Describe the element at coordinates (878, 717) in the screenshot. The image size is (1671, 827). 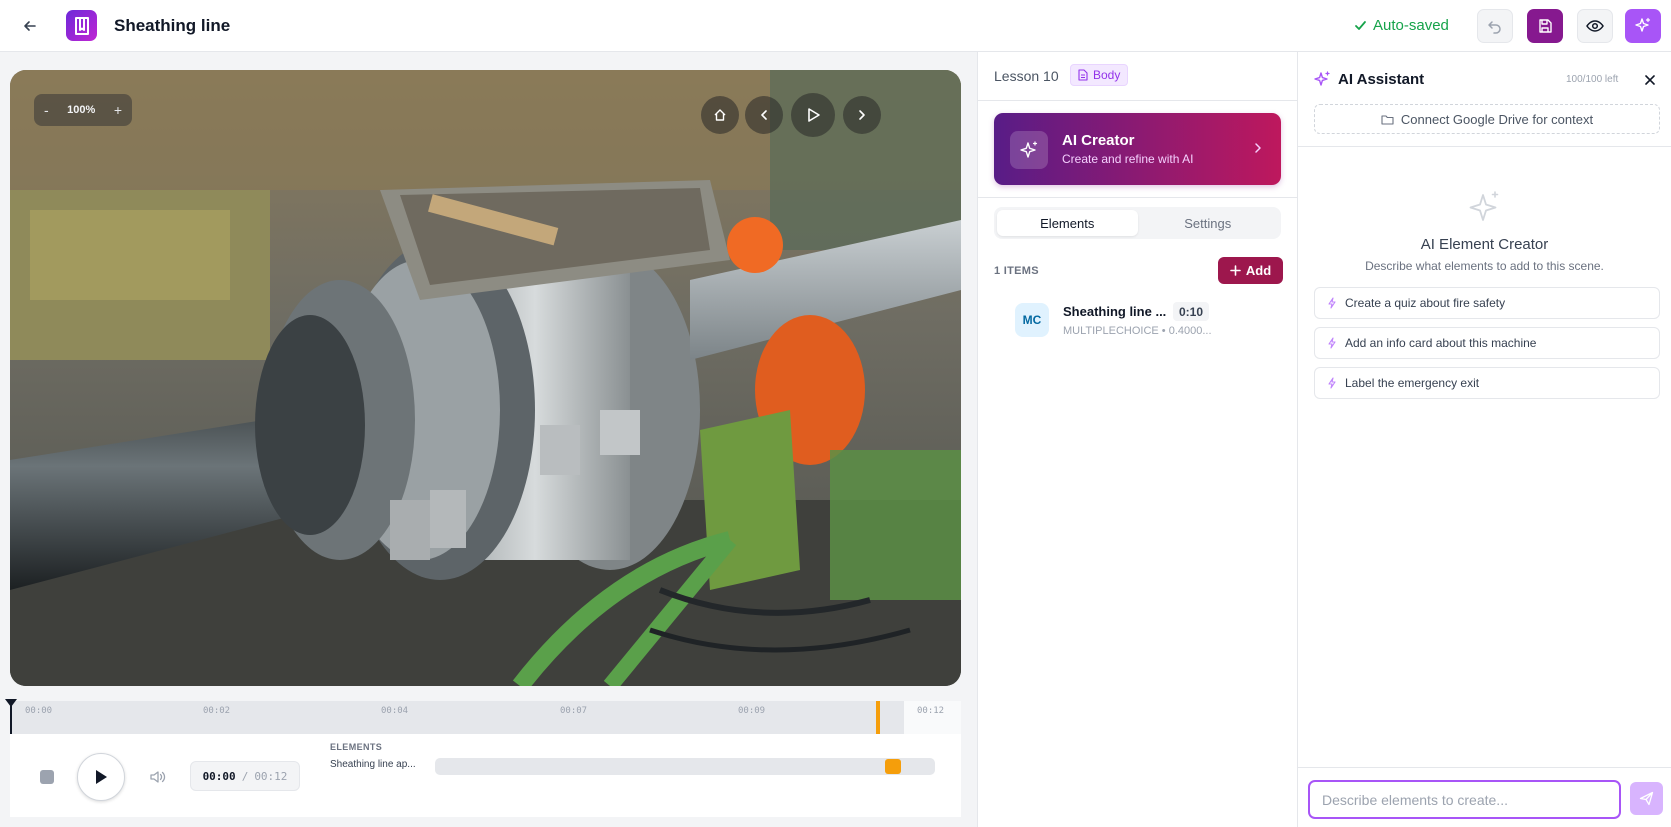
I see `element-marker-line` at that location.